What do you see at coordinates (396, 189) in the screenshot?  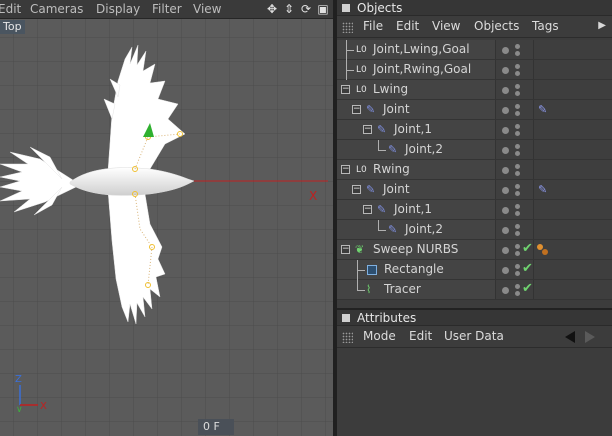 I see `object-name: Joint` at bounding box center [396, 189].